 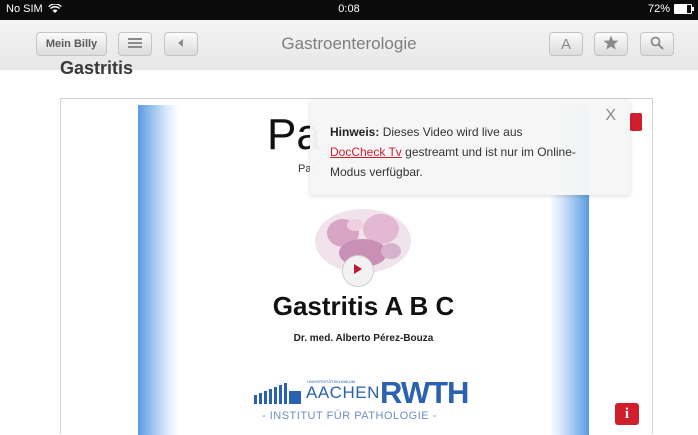 I want to click on play-icon, so click(x=358, y=271).